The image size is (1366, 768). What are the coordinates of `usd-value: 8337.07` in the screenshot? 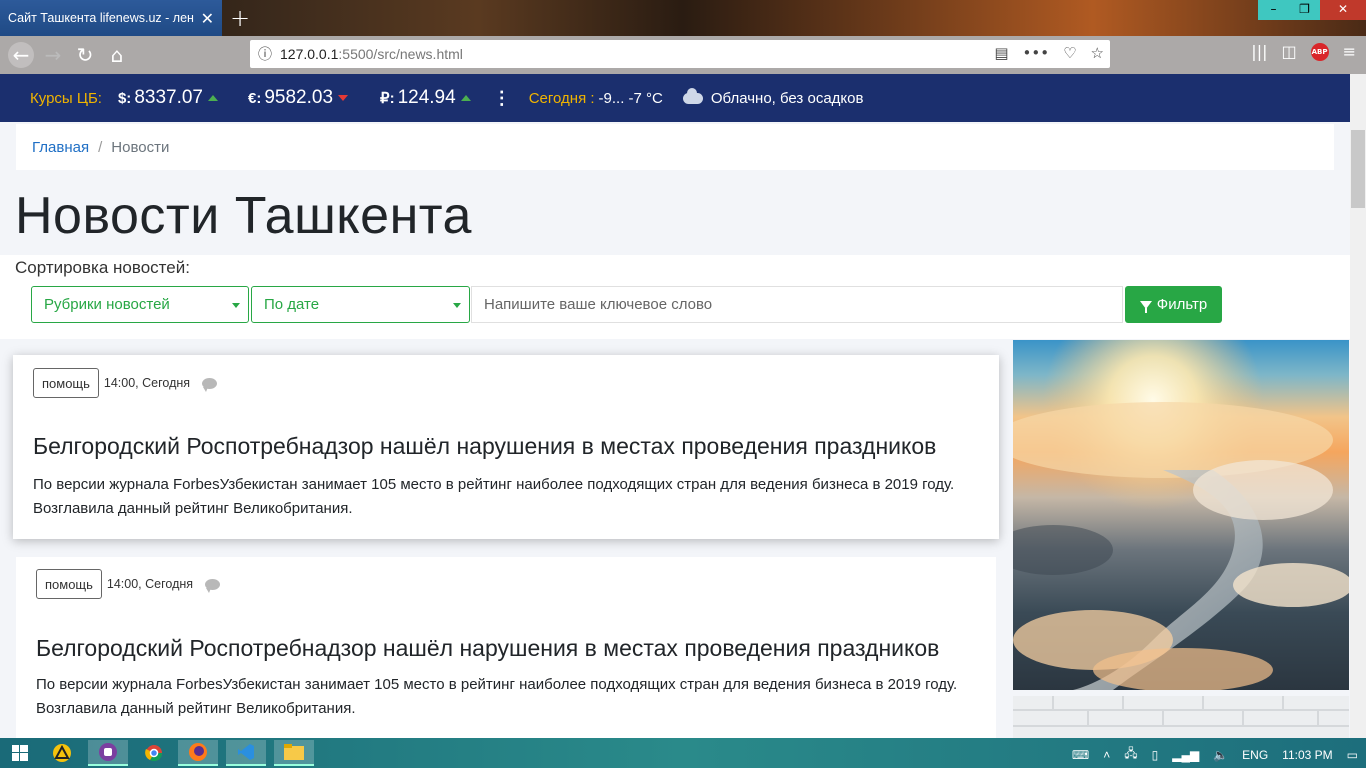 It's located at (168, 97).